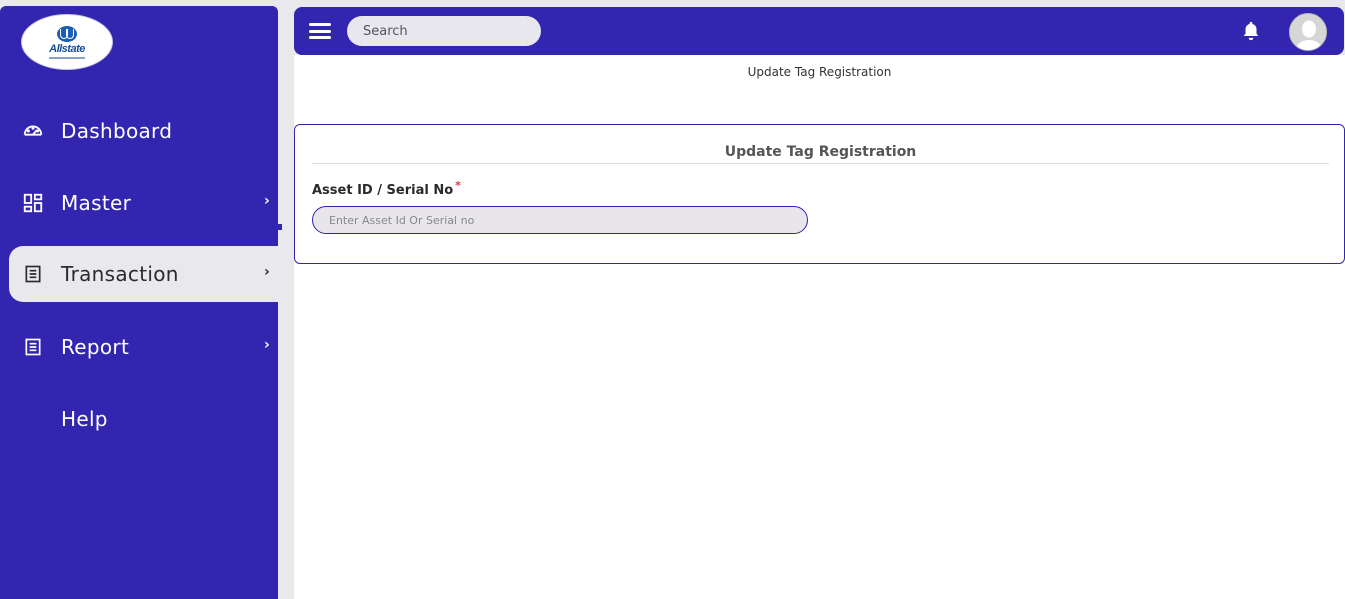  I want to click on logo-text: Allstate, so click(67, 48).